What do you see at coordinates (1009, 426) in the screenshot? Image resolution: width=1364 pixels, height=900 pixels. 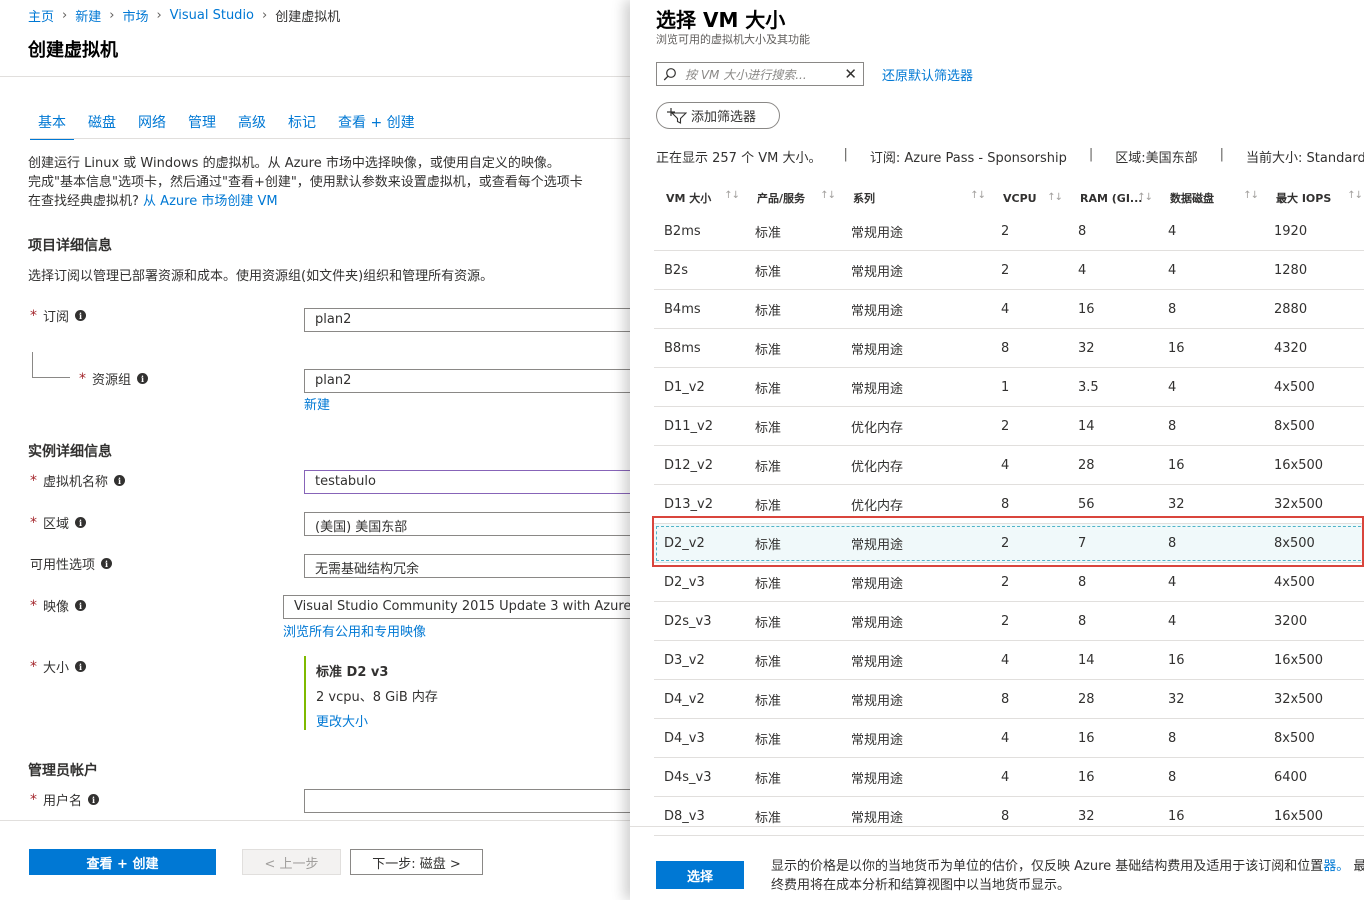 I see `table-row: D11_v2 标准 优化内存 2 14 8 8x500` at bounding box center [1009, 426].